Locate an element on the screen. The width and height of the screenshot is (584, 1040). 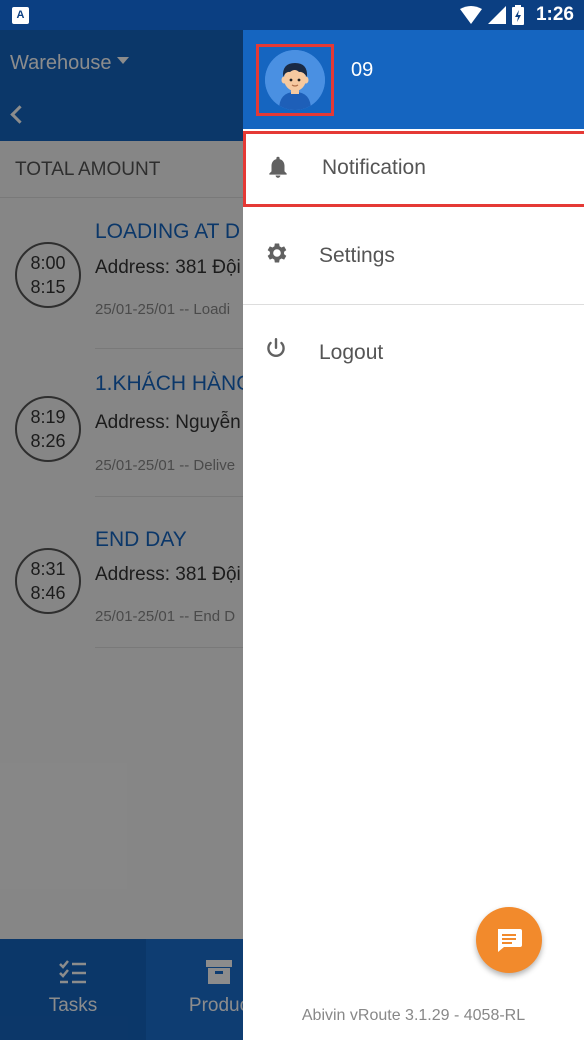
avatar is located at coordinates (295, 80).